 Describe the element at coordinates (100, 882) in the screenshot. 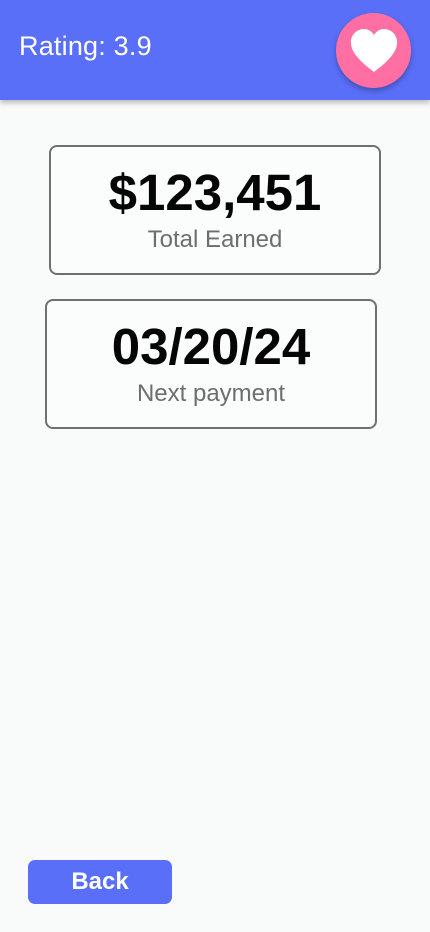

I see `back-button: Back` at that location.